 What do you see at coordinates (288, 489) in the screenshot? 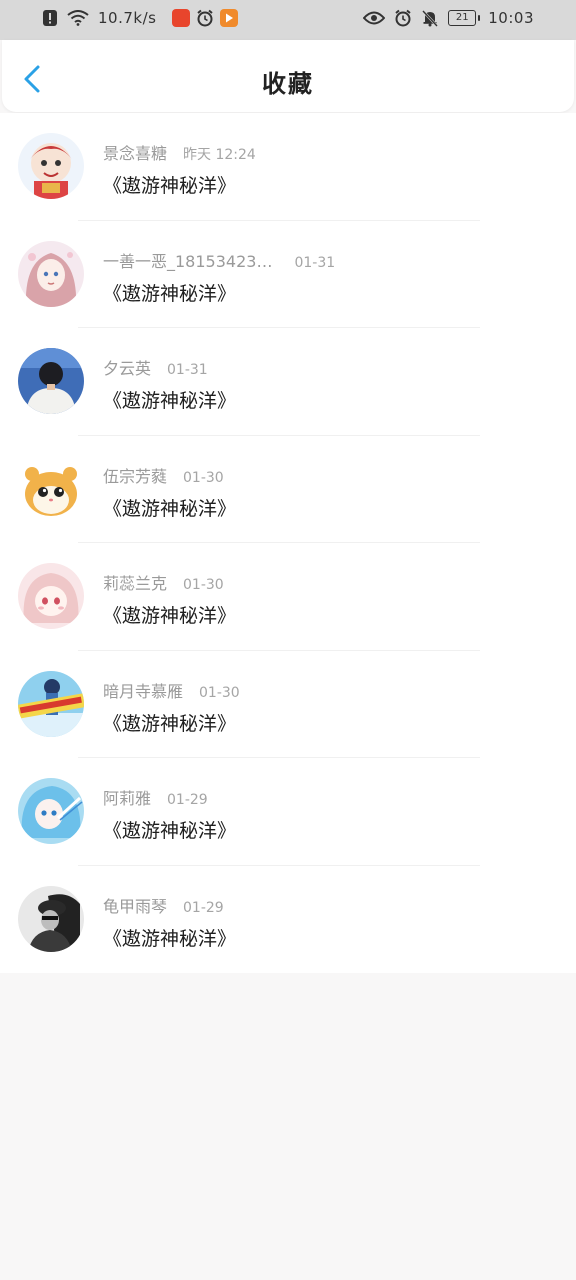
I see `list-item: 伍宗芳蕤 01-30 《遨游神秘洋》` at bounding box center [288, 489].